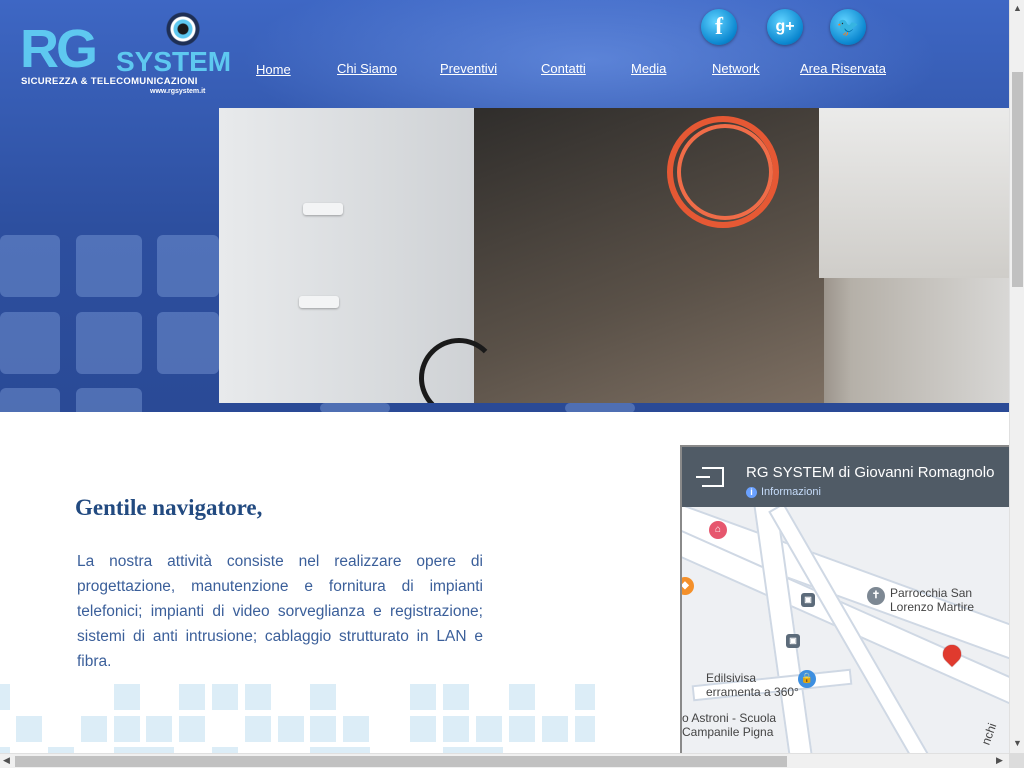  What do you see at coordinates (914, 193) in the screenshot?
I see `hero-box` at bounding box center [914, 193].